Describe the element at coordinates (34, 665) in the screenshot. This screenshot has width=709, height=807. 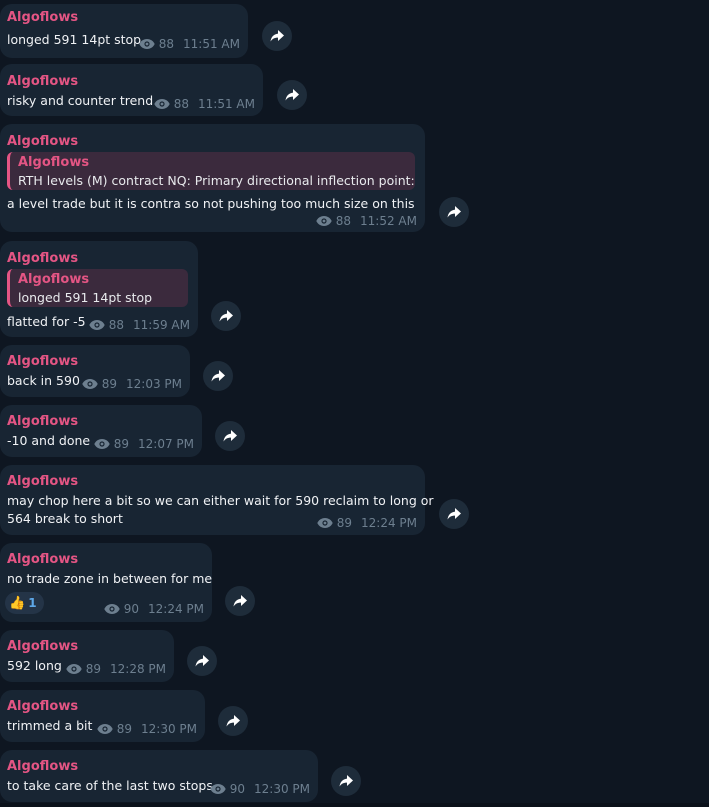
I see `message-text: 592 long` at that location.